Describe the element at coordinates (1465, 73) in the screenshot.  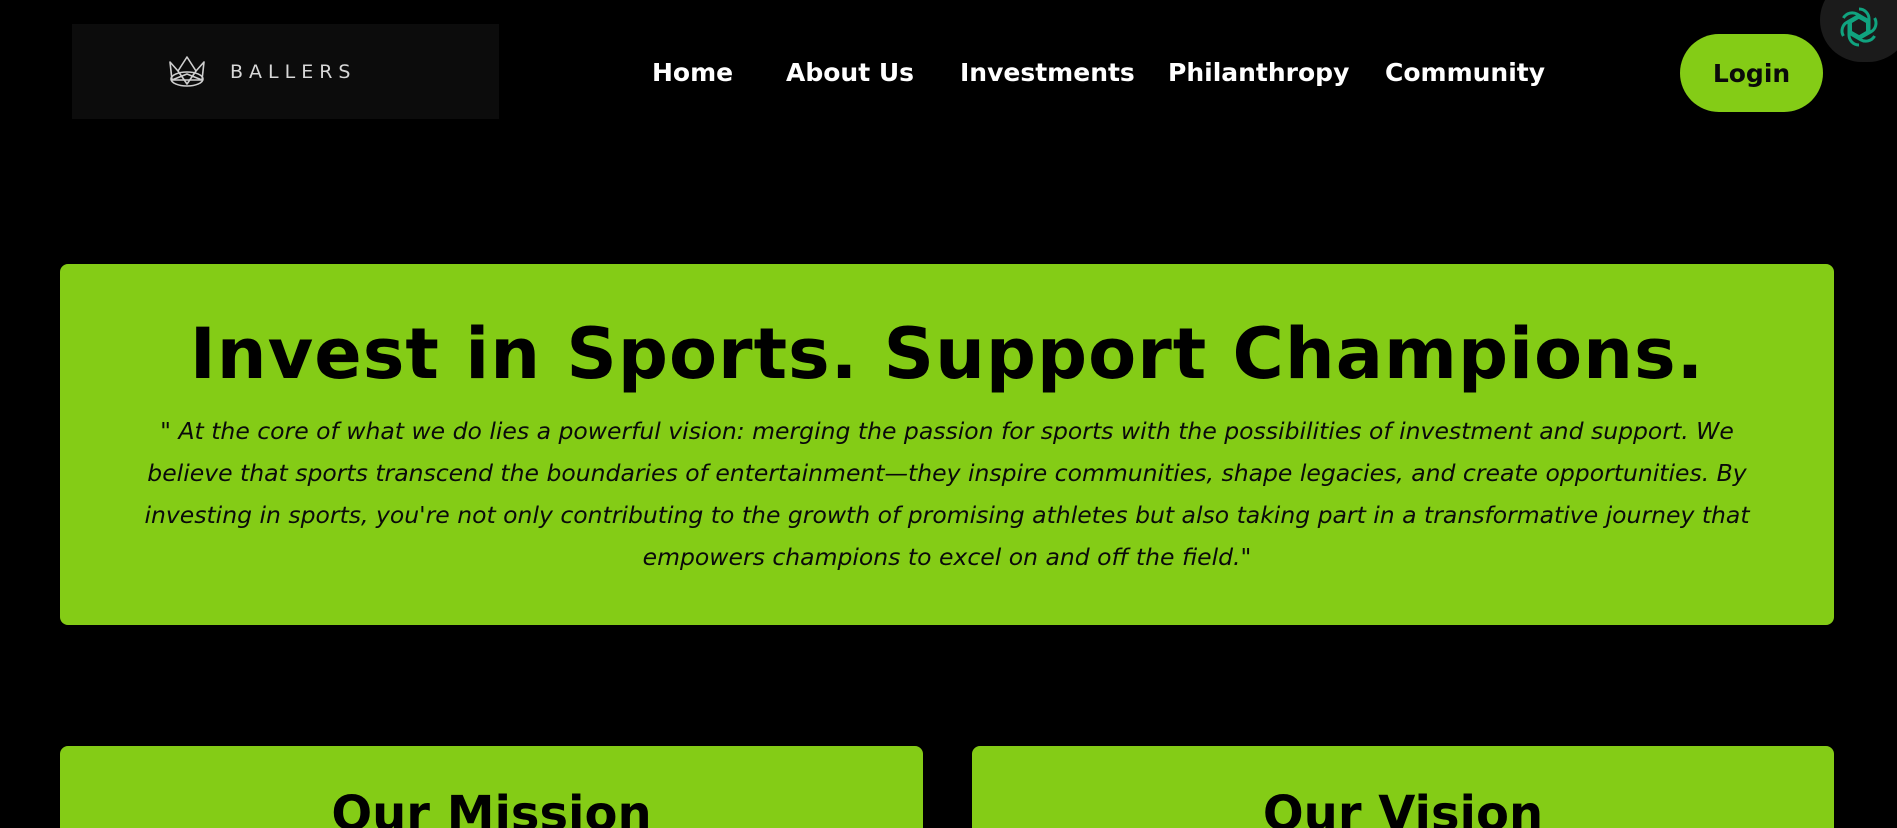
I see `nav-community: Community` at that location.